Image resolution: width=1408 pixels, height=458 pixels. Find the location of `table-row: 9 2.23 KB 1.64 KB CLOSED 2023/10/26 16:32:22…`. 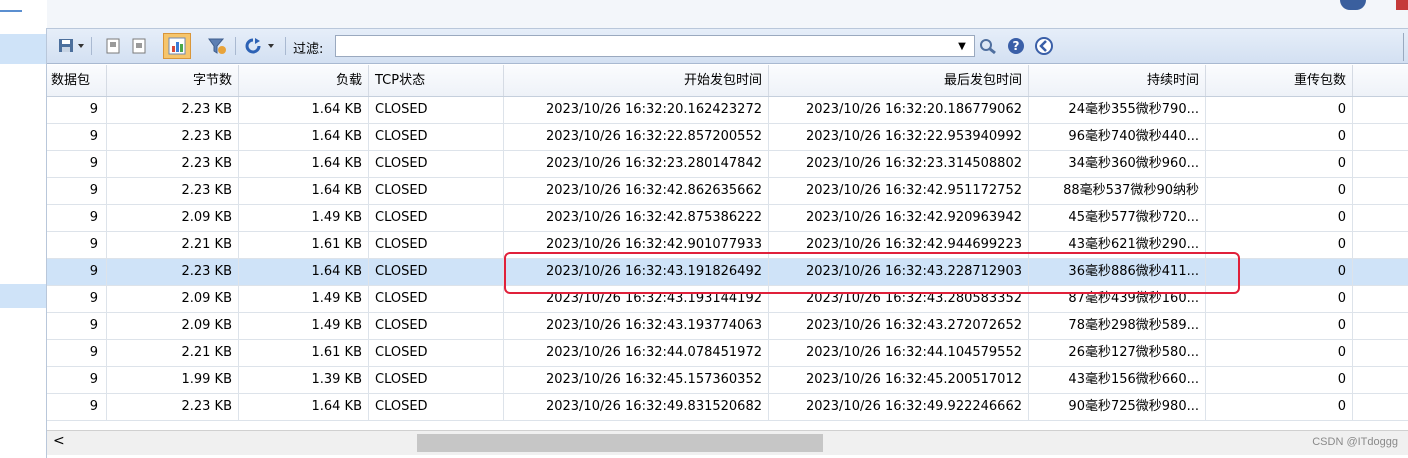

table-row: 9 2.23 KB 1.64 KB CLOSED 2023/10/26 16:32:22… is located at coordinates (727, 137).